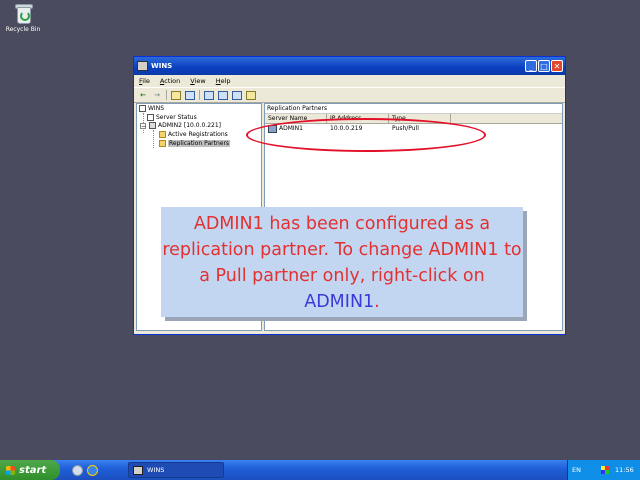  Describe the element at coordinates (544, 66) in the screenshot. I see `maximize-button: □` at that location.